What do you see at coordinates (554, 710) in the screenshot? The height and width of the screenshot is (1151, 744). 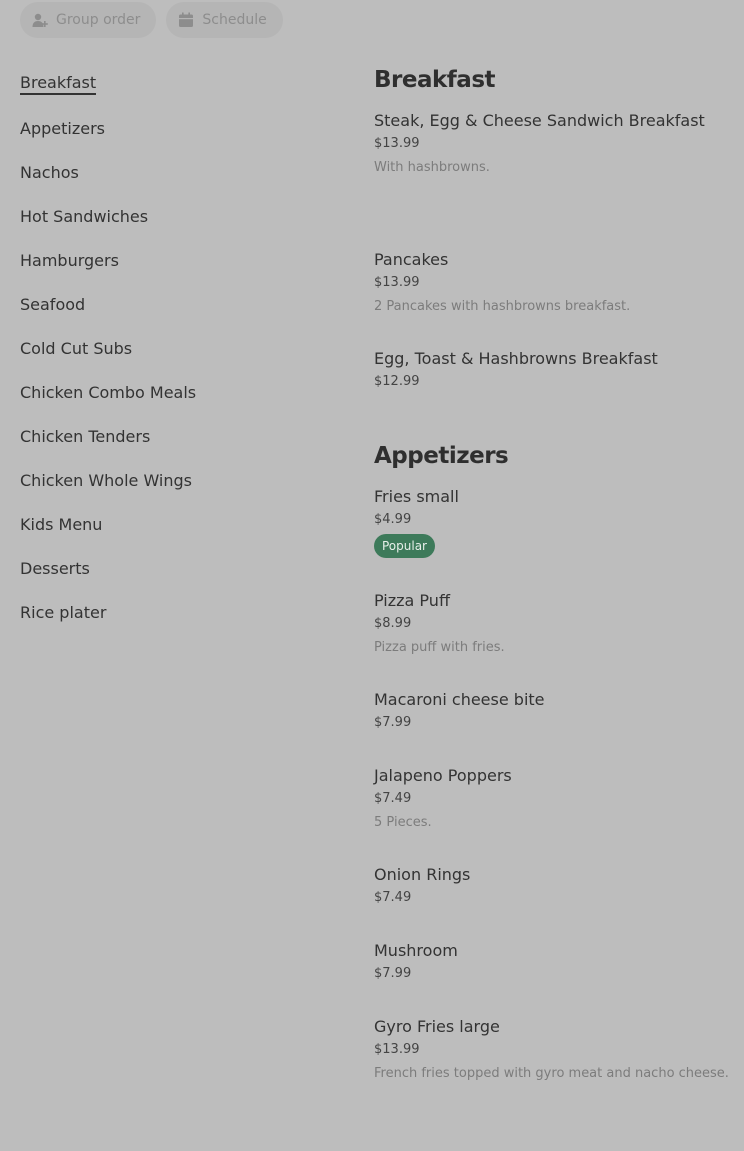 I see `menu-item: Macaroni cheese bite $7.99` at bounding box center [554, 710].